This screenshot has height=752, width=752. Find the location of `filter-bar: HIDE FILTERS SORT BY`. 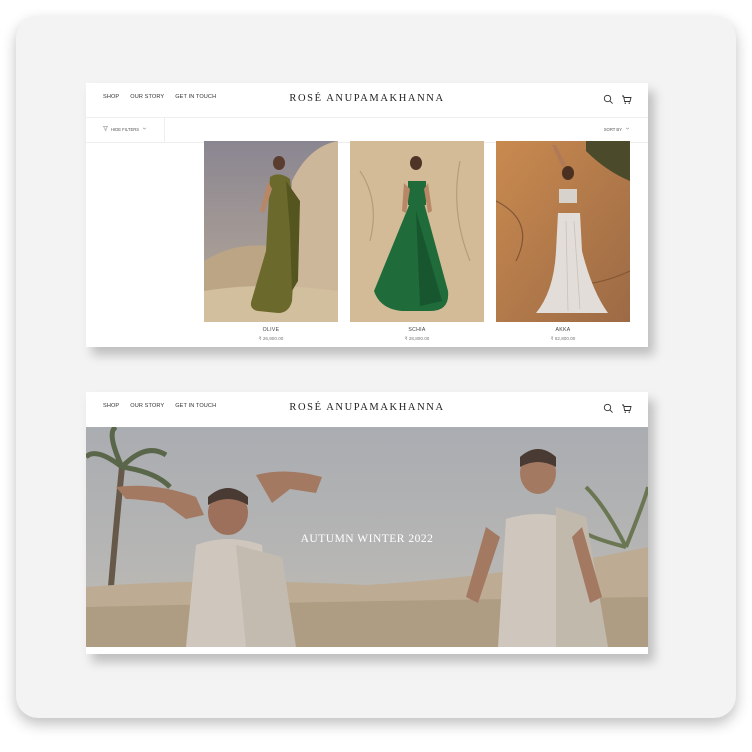

filter-bar: HIDE FILTERS SORT BY is located at coordinates (367, 130).